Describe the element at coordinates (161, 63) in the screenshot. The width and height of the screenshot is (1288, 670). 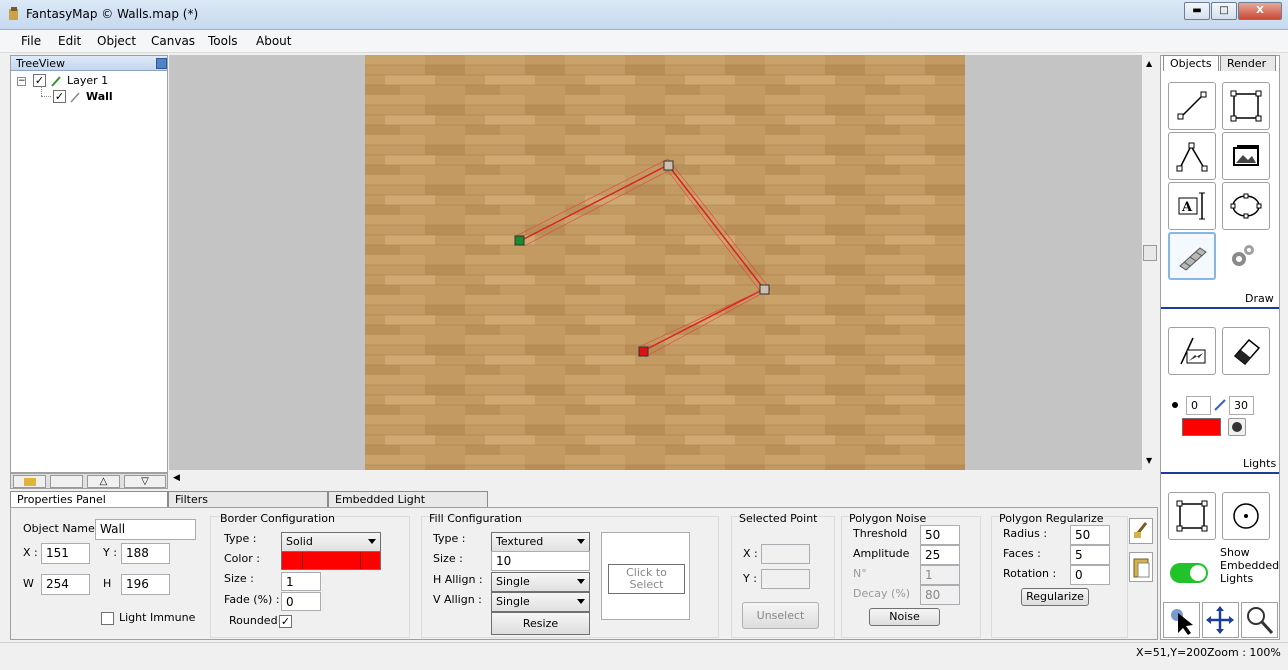
I see `dock-icon` at that location.